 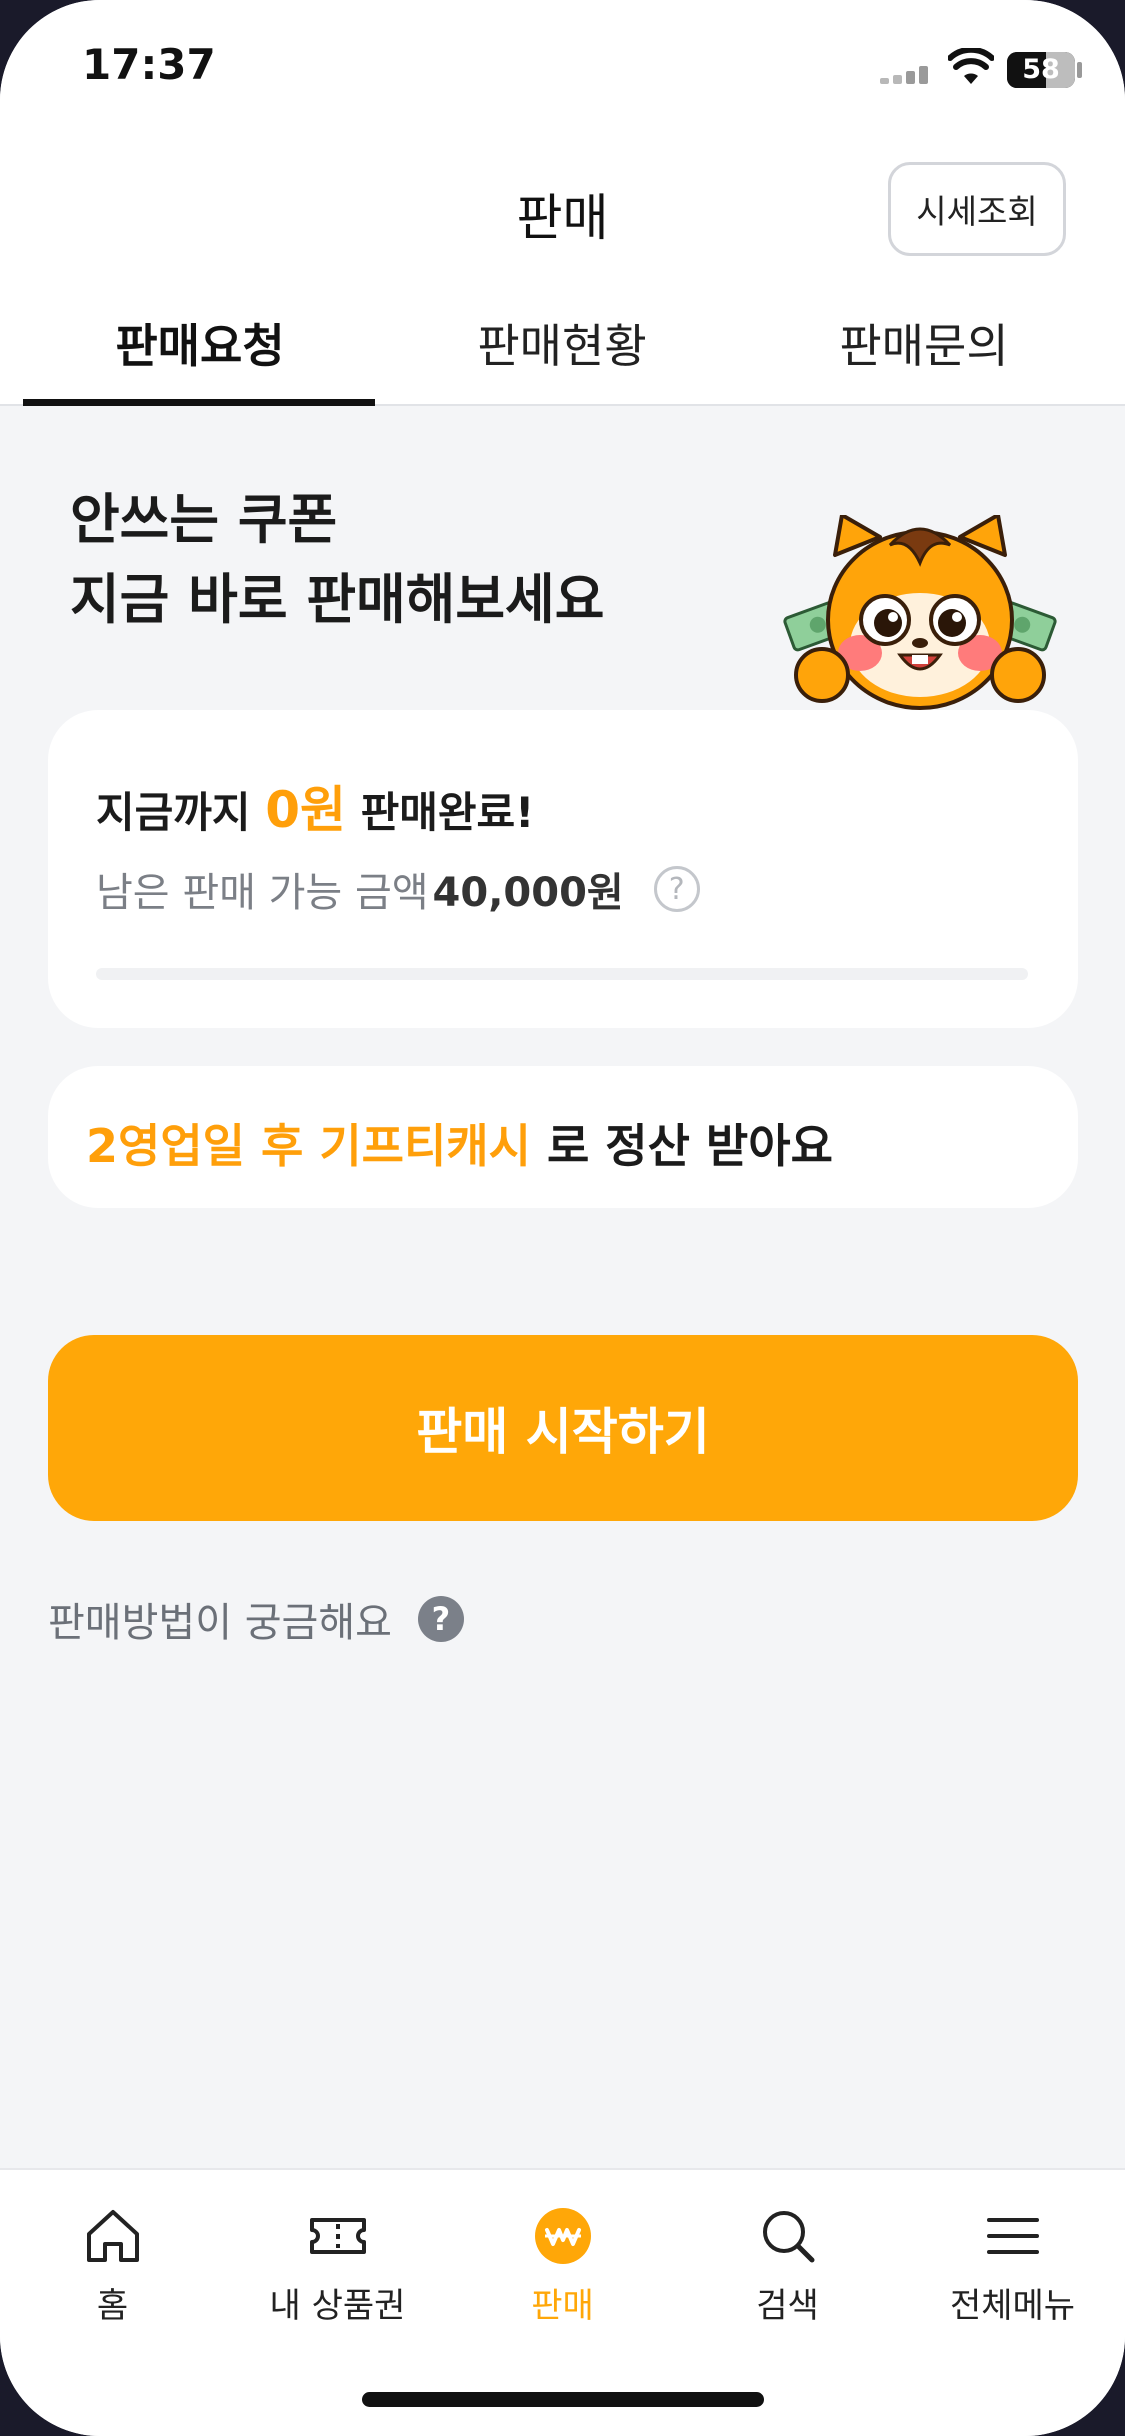 I want to click on ticket-icon, so click(x=337, y=2236).